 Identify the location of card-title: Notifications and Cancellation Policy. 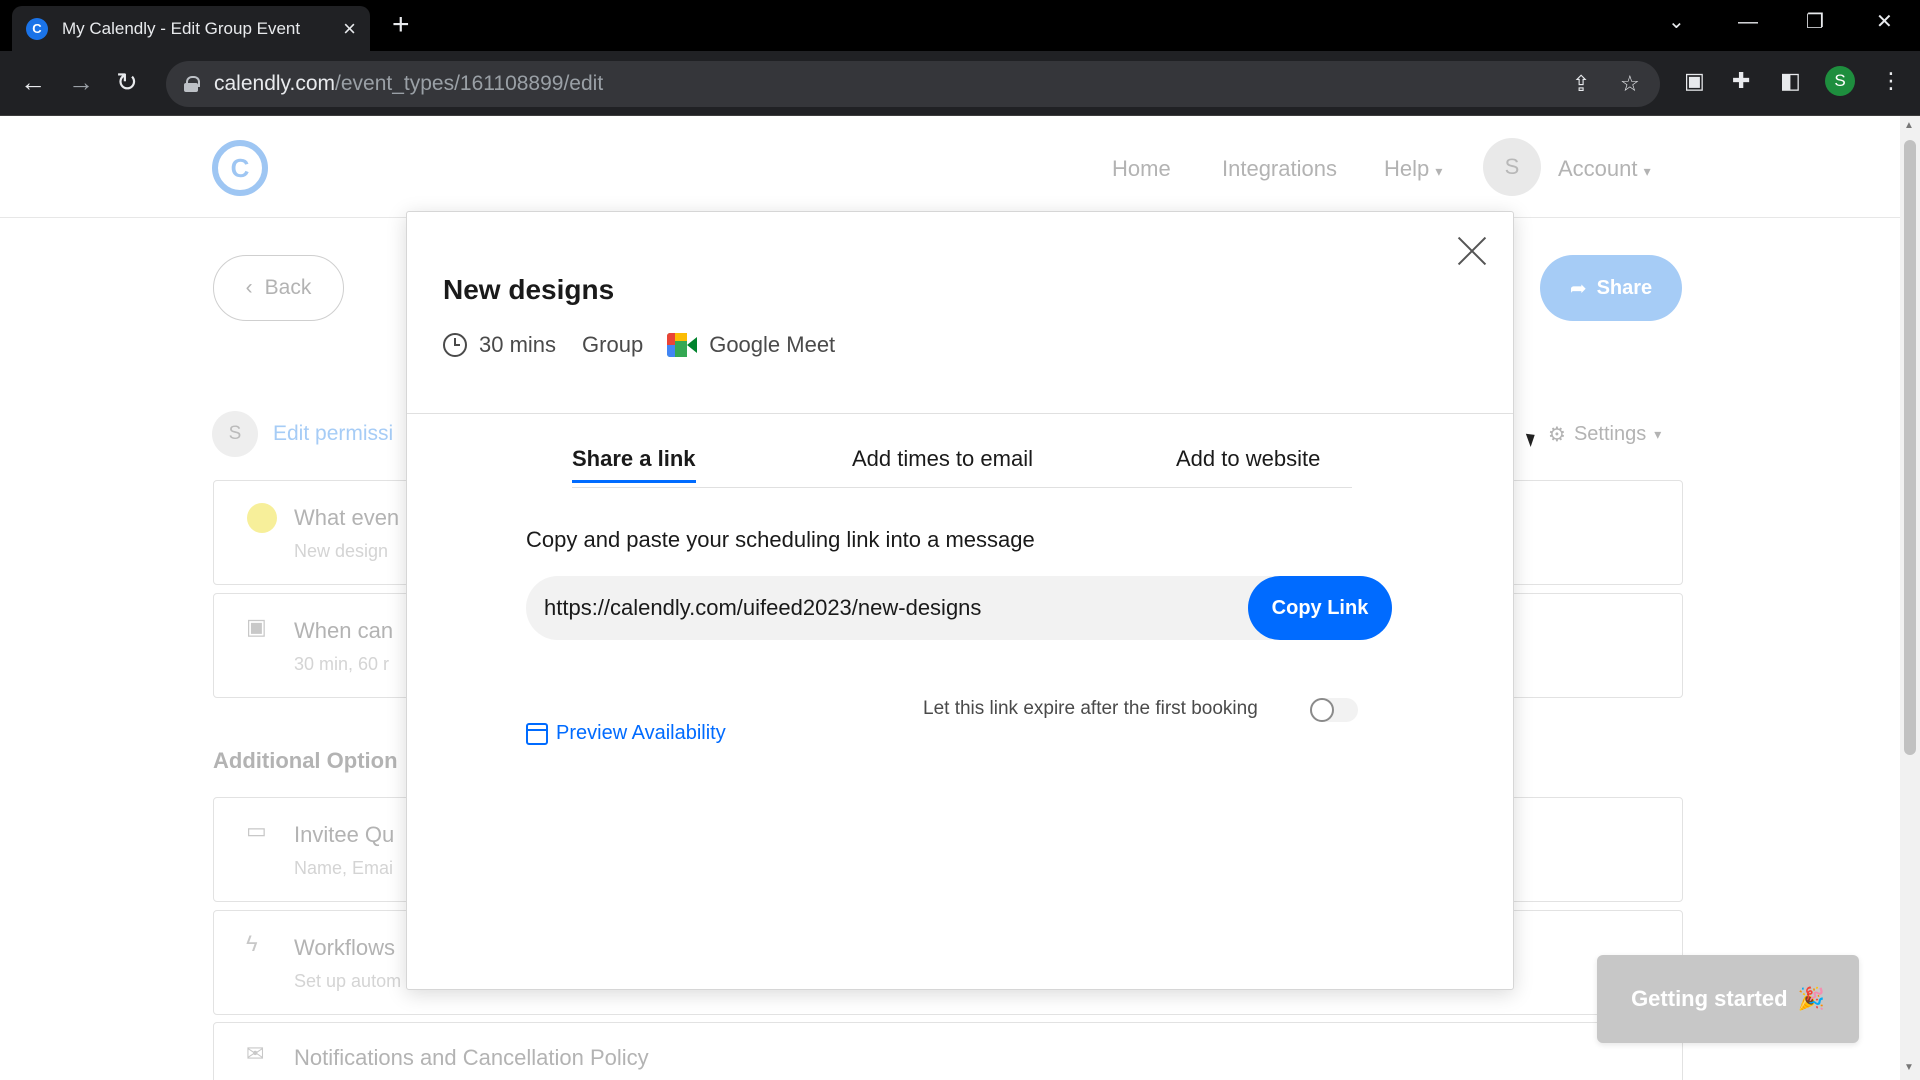
(471, 1057).